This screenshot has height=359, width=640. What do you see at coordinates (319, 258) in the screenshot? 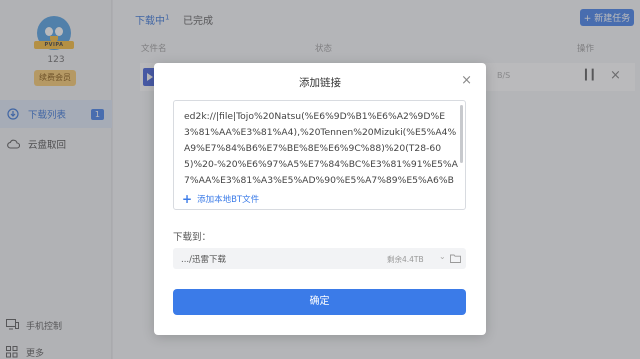
I see `save-path-select: .../迅雷下载 剩余4.4TB ⌄` at bounding box center [319, 258].